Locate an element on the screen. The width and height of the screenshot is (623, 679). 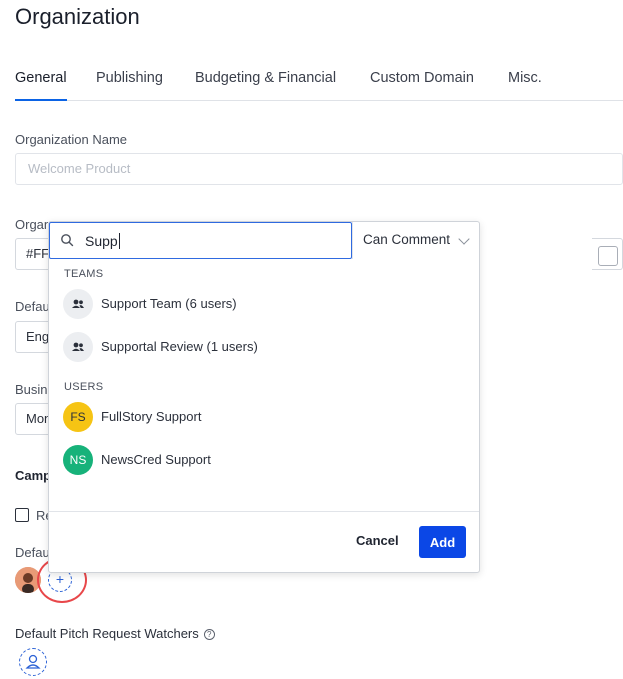
page-title: Organization is located at coordinates (77, 16).